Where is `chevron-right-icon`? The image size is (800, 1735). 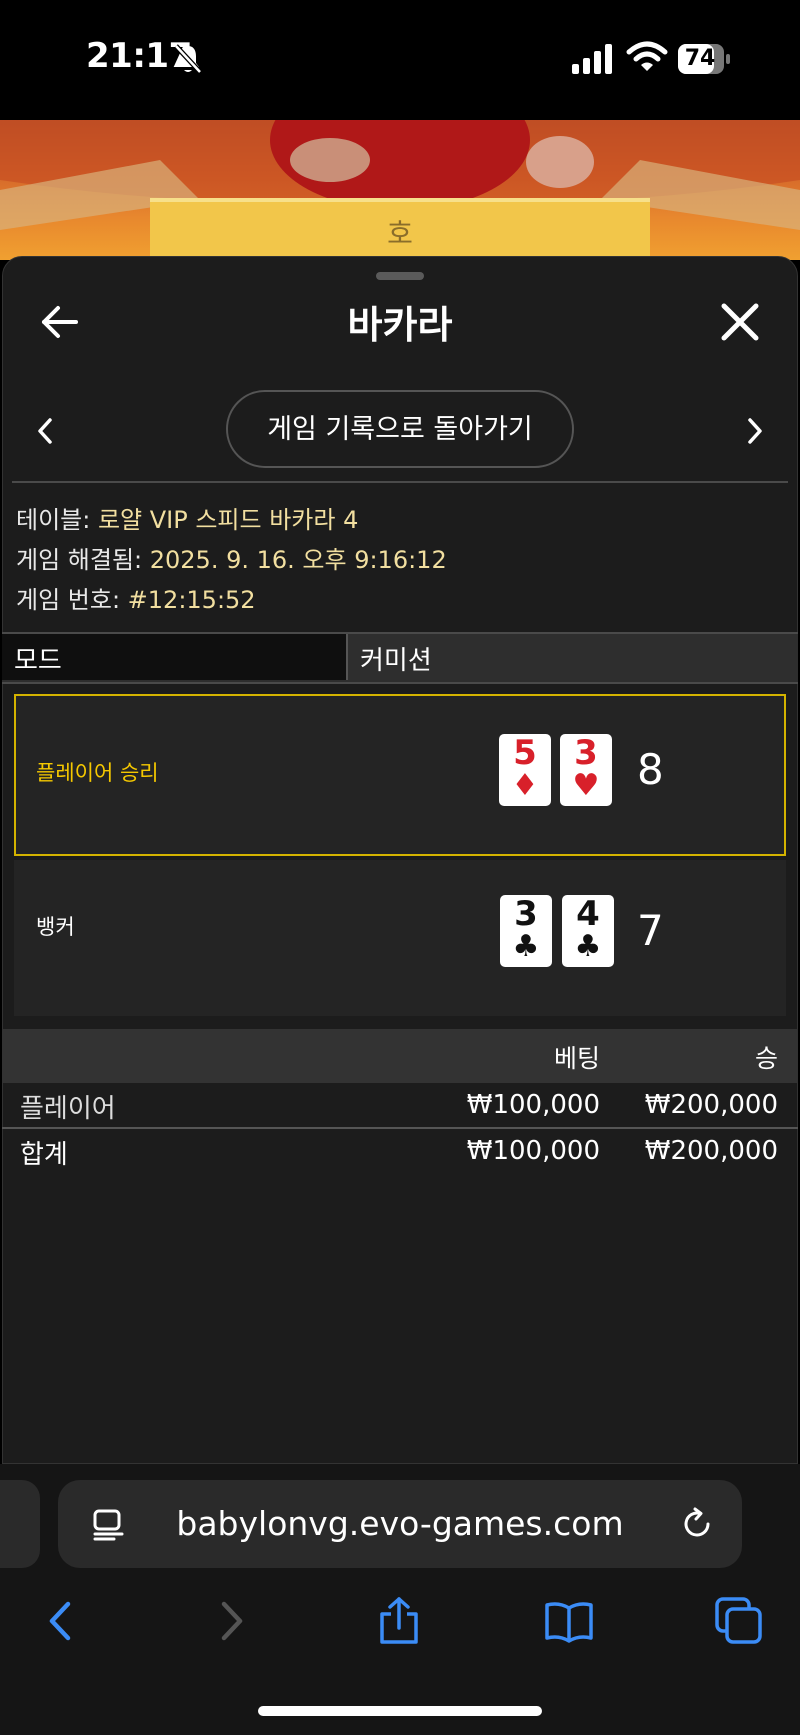 chevron-right-icon is located at coordinates (755, 431).